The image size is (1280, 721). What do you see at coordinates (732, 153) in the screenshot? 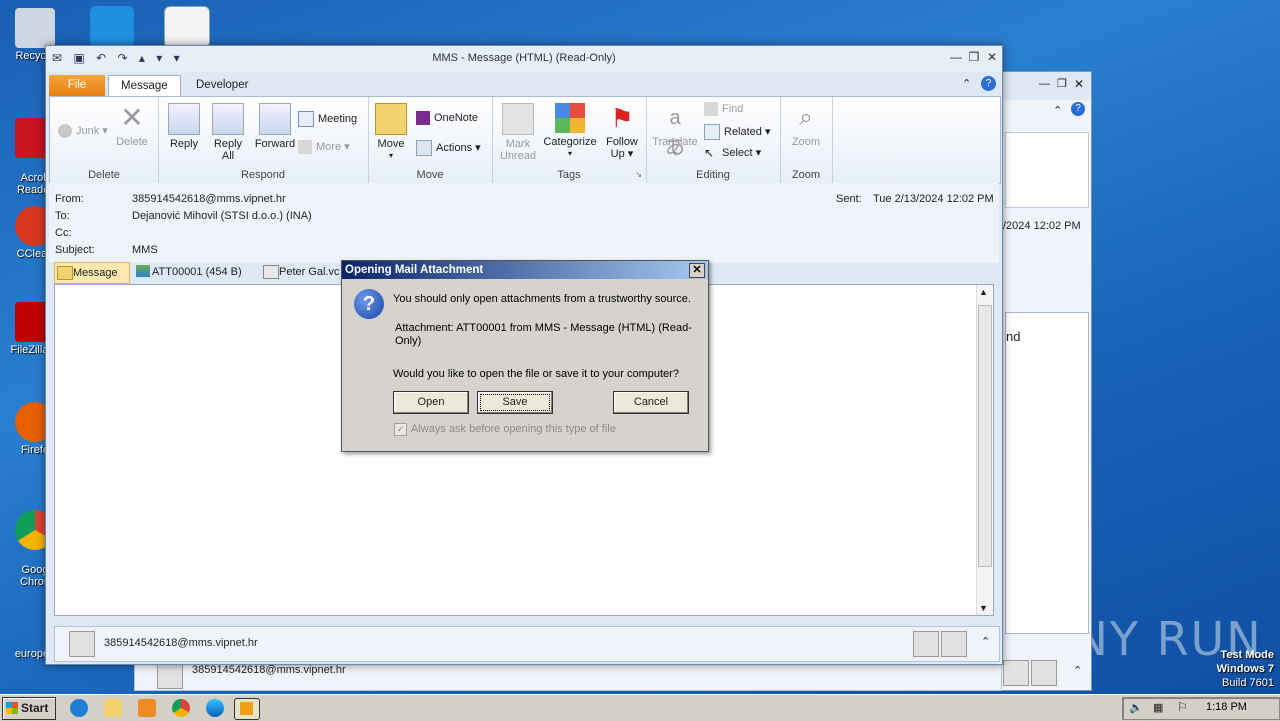
I see `select-button: ↖ Select ▾` at bounding box center [732, 153].